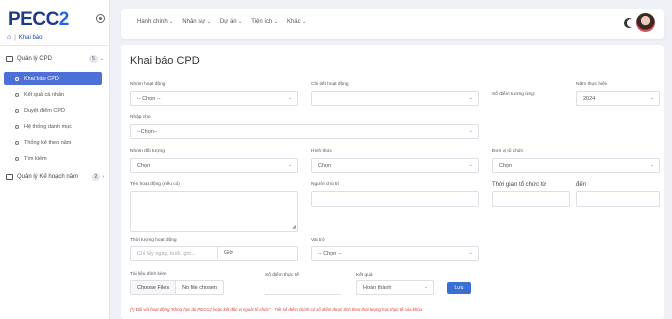 The width and height of the screenshot is (672, 319). I want to click on chevron-down-icon: ⌄, so click(101, 59).